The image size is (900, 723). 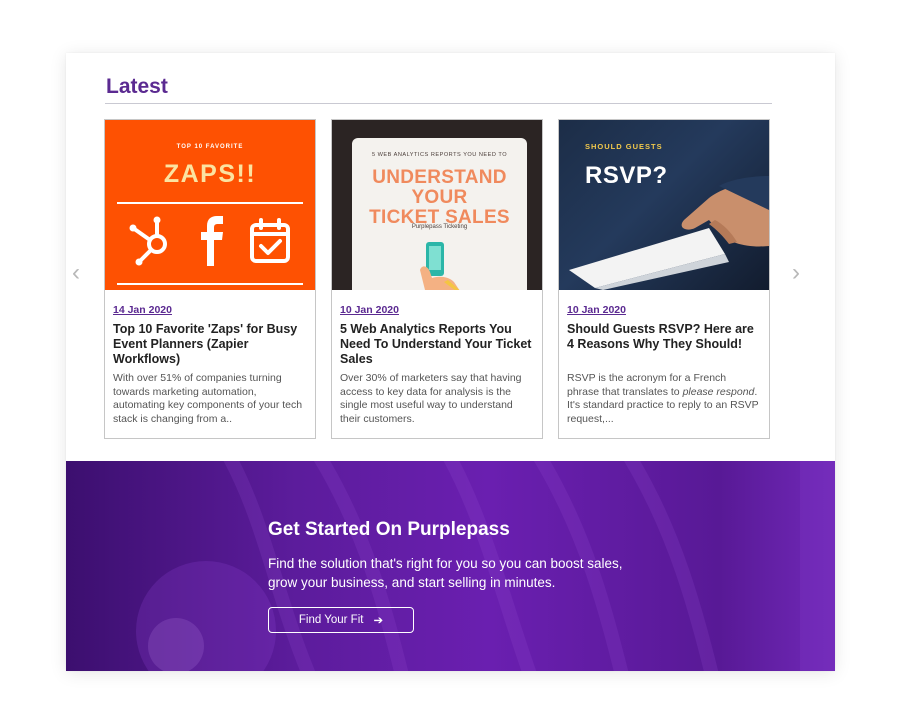 What do you see at coordinates (669, 233) in the screenshot?
I see `hand-with-envelope-icon` at bounding box center [669, 233].